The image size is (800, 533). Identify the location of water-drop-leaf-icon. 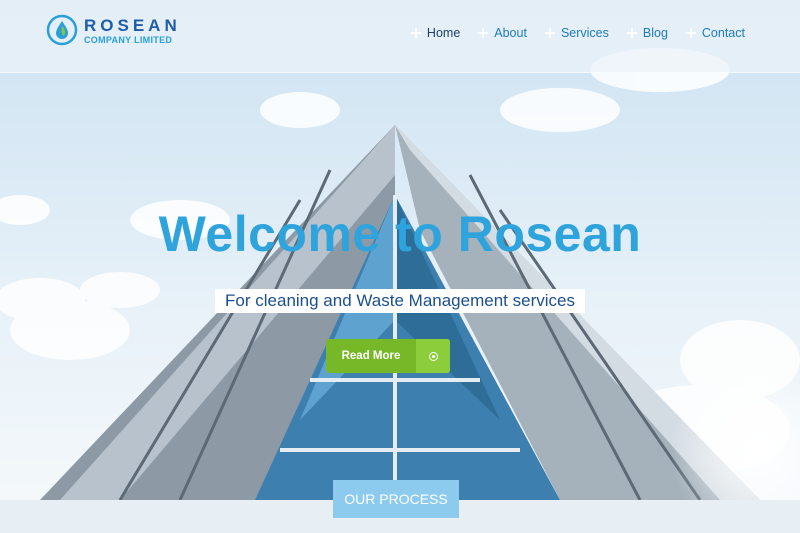
(62, 30).